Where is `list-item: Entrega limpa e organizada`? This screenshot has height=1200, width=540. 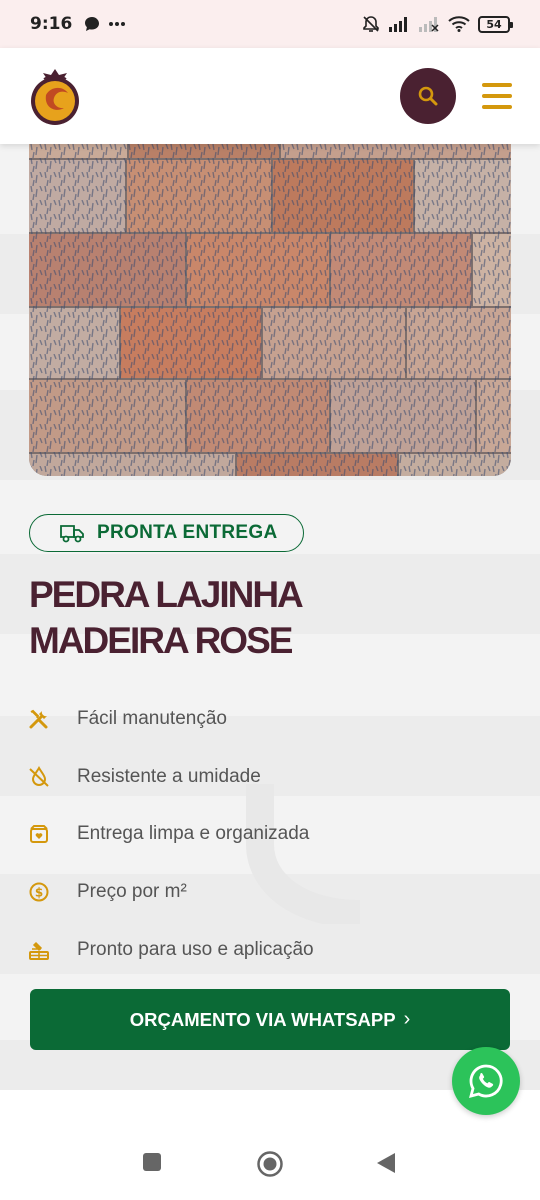 list-item: Entrega limpa e organizada is located at coordinates (263, 835).